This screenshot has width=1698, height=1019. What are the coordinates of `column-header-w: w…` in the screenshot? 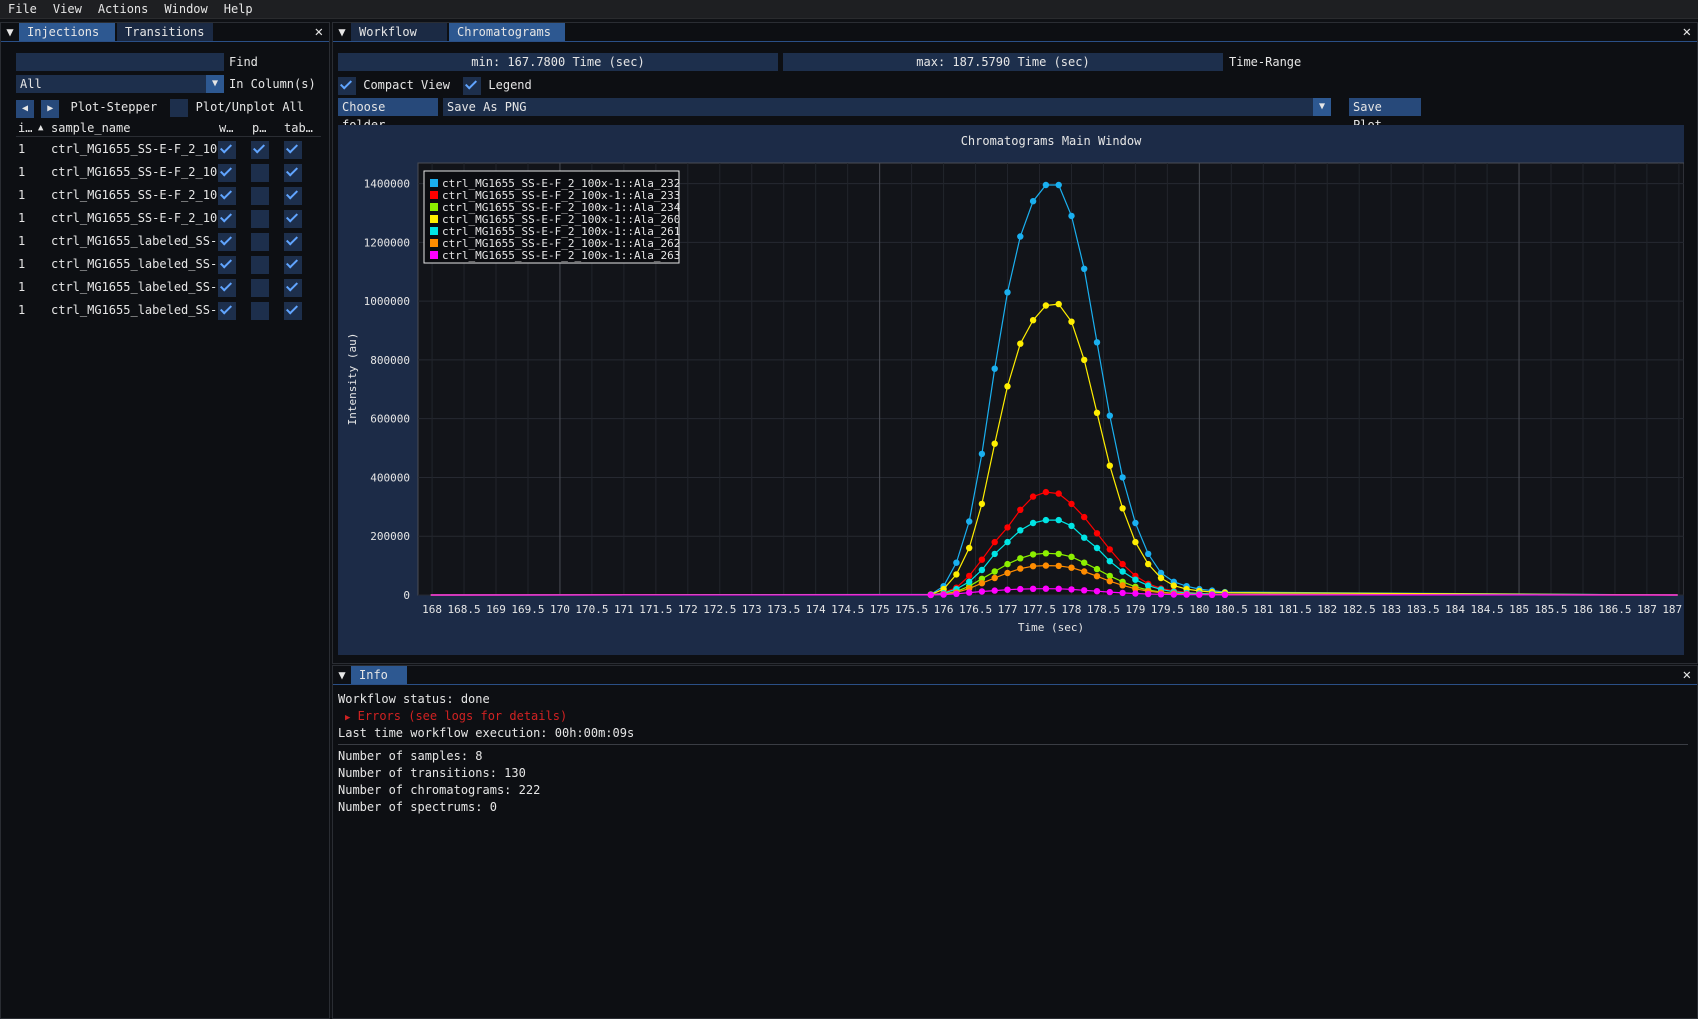 It's located at (226, 128).